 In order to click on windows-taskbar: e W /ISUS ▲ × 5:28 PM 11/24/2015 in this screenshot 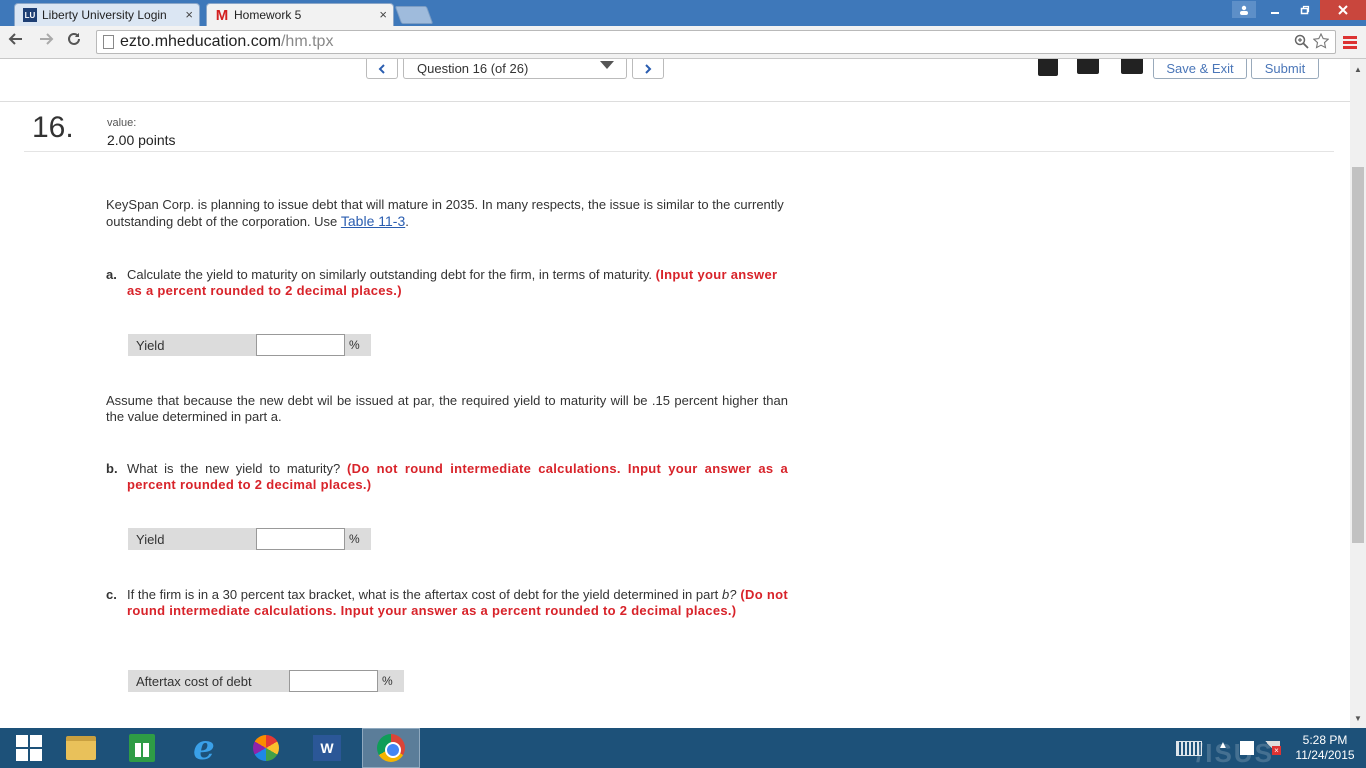, I will do `click(683, 748)`.